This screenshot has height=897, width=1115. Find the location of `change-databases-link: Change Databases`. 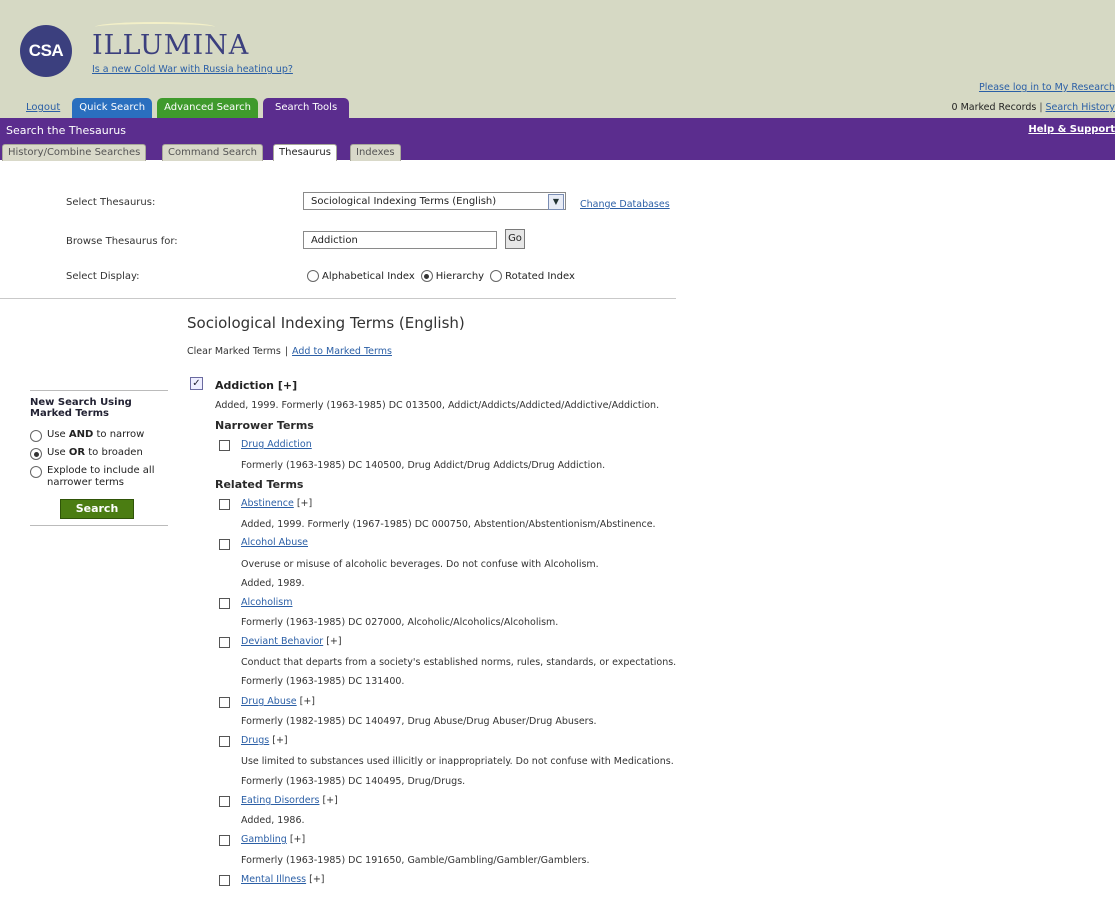

change-databases-link: Change Databases is located at coordinates (625, 204).